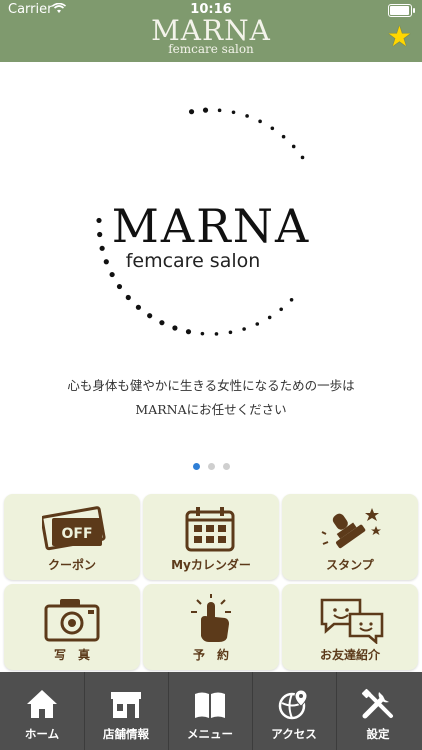  Describe the element at coordinates (126, 705) in the screenshot. I see `shop-icon` at that location.